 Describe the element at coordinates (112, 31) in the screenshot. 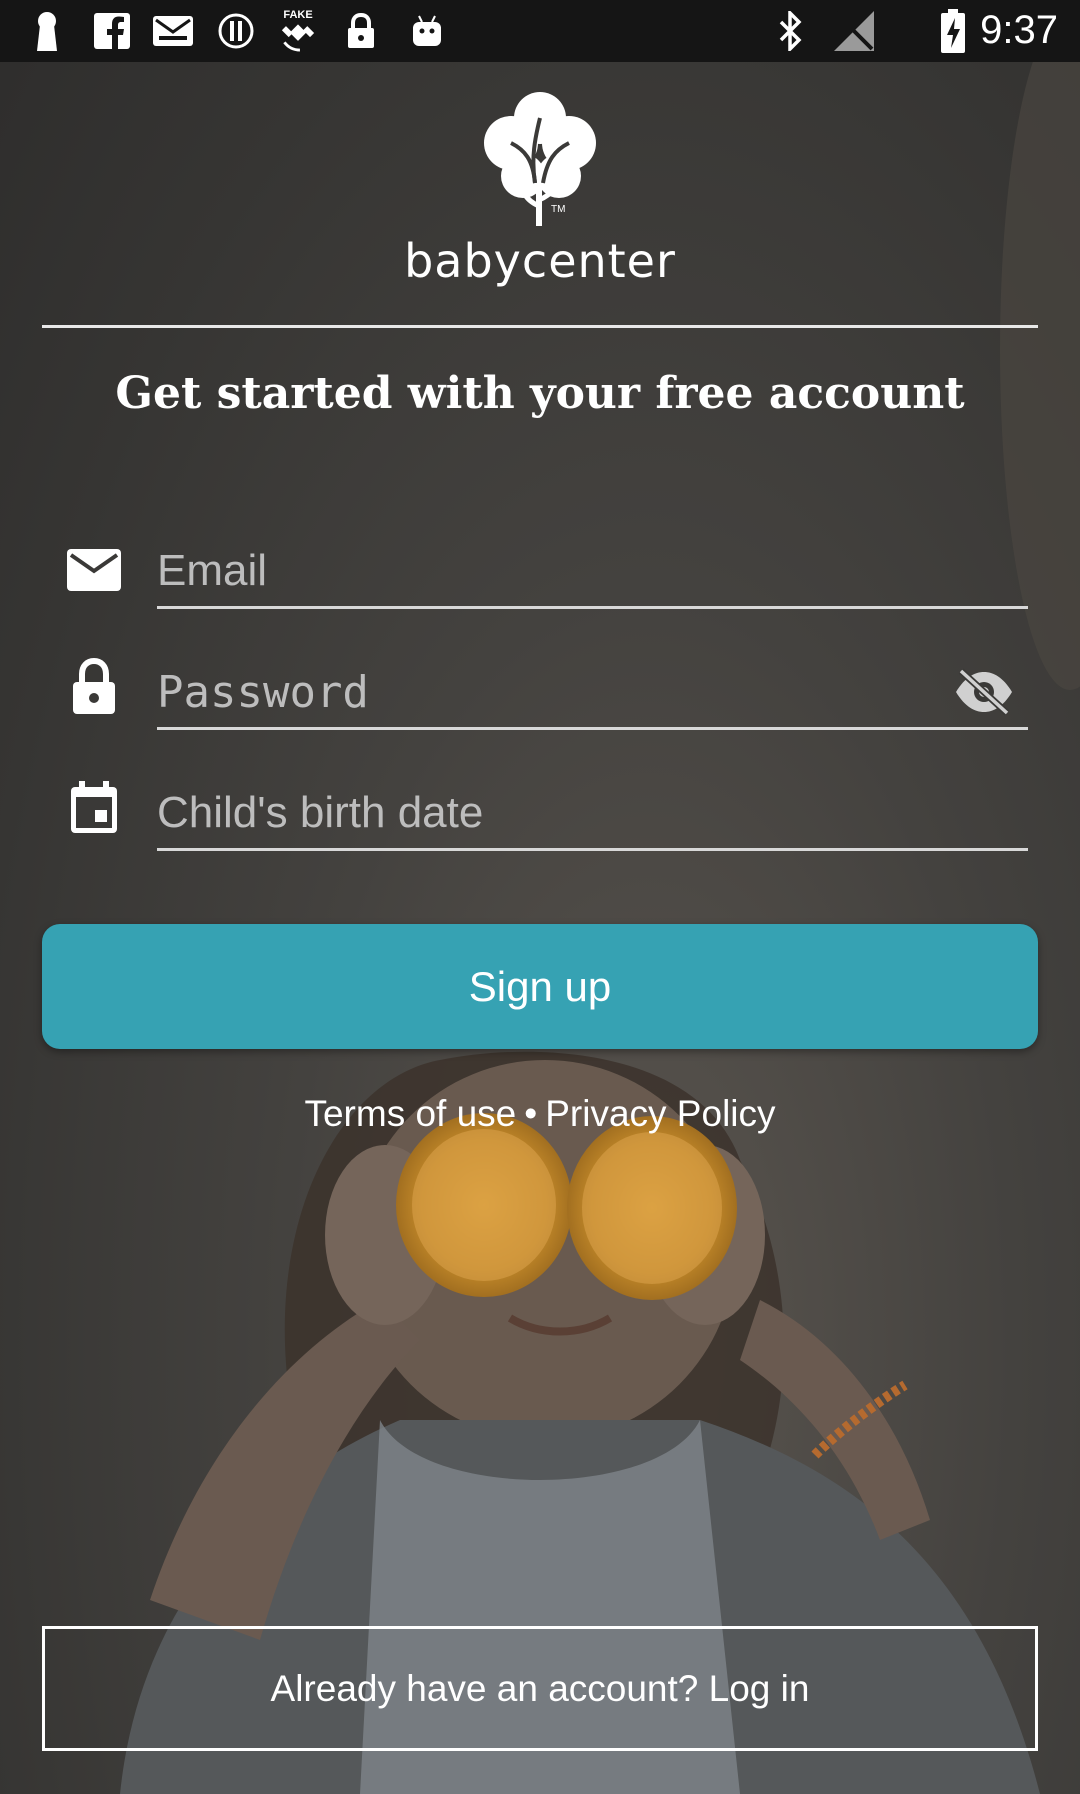

I see `facebook-icon` at that location.